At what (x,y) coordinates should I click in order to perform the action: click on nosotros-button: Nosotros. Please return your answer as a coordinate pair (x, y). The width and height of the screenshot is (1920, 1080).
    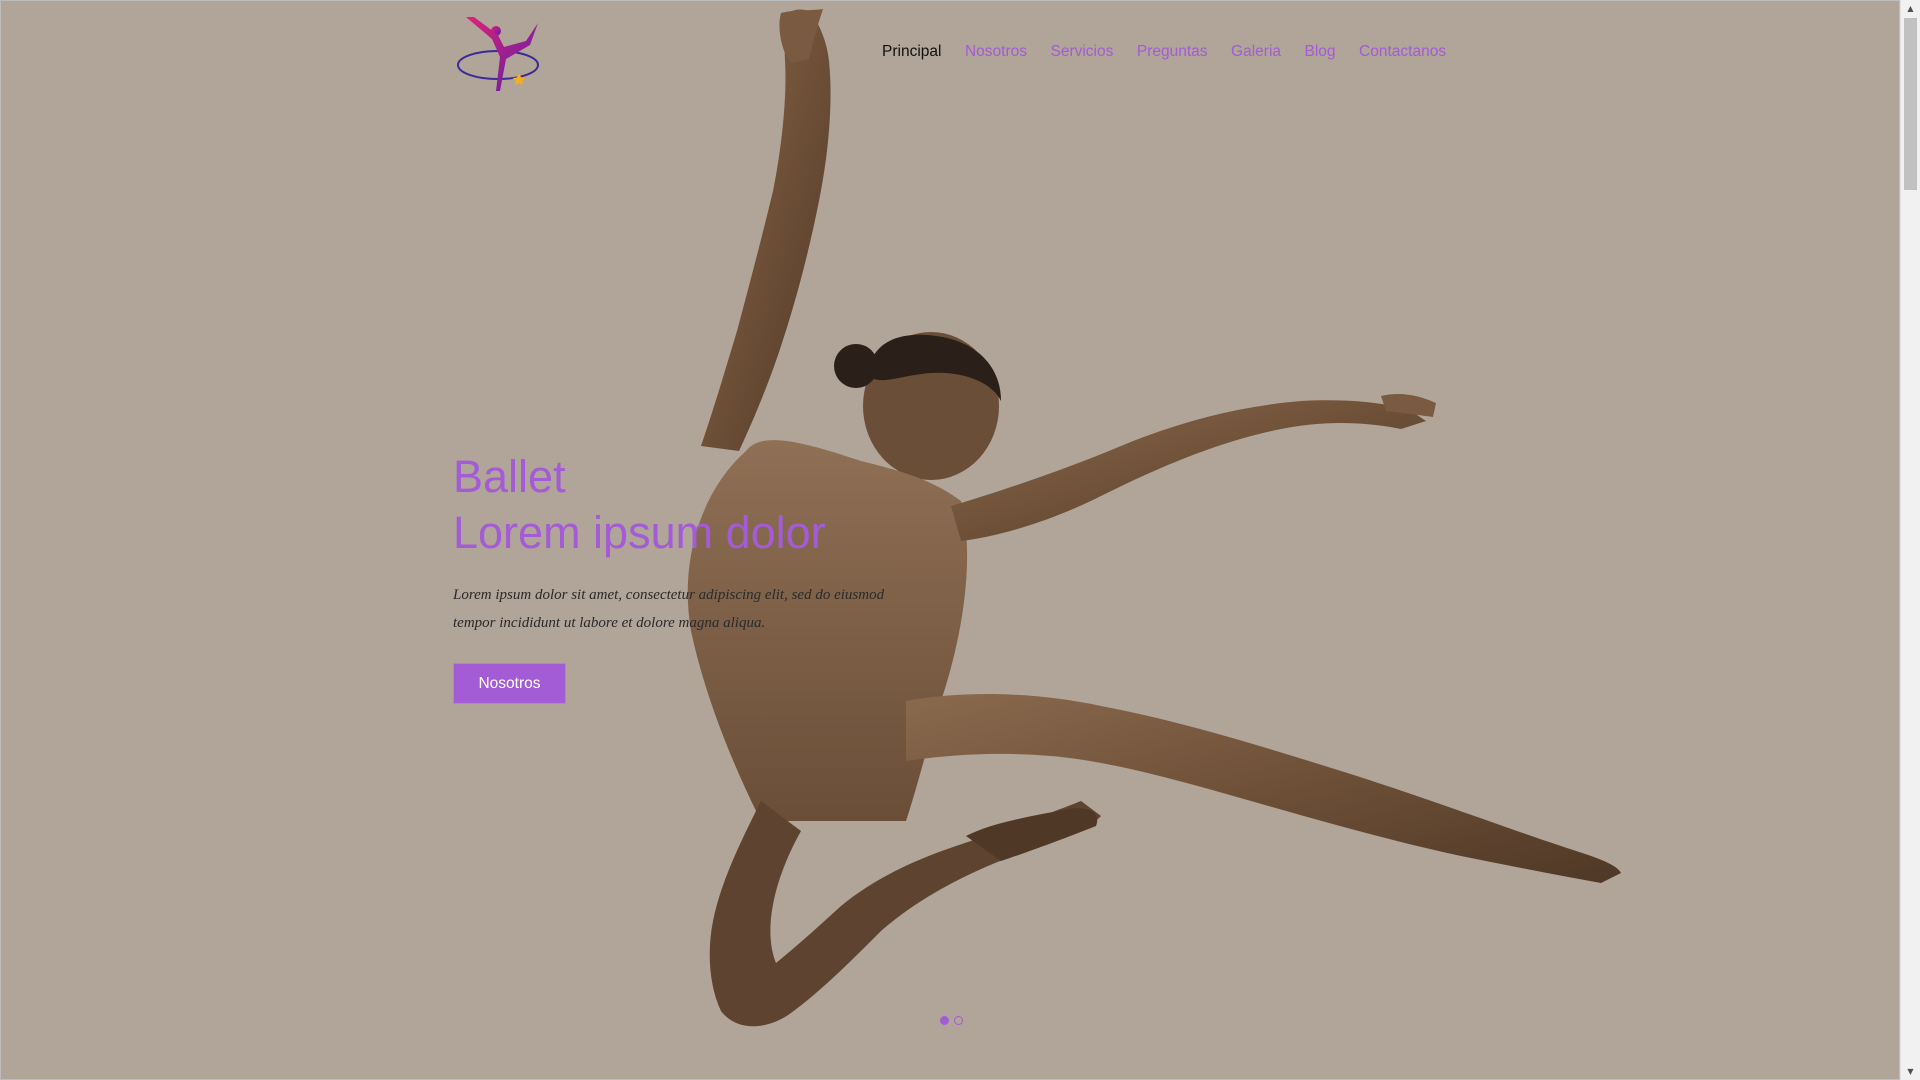
    Looking at the image, I should click on (509, 683).